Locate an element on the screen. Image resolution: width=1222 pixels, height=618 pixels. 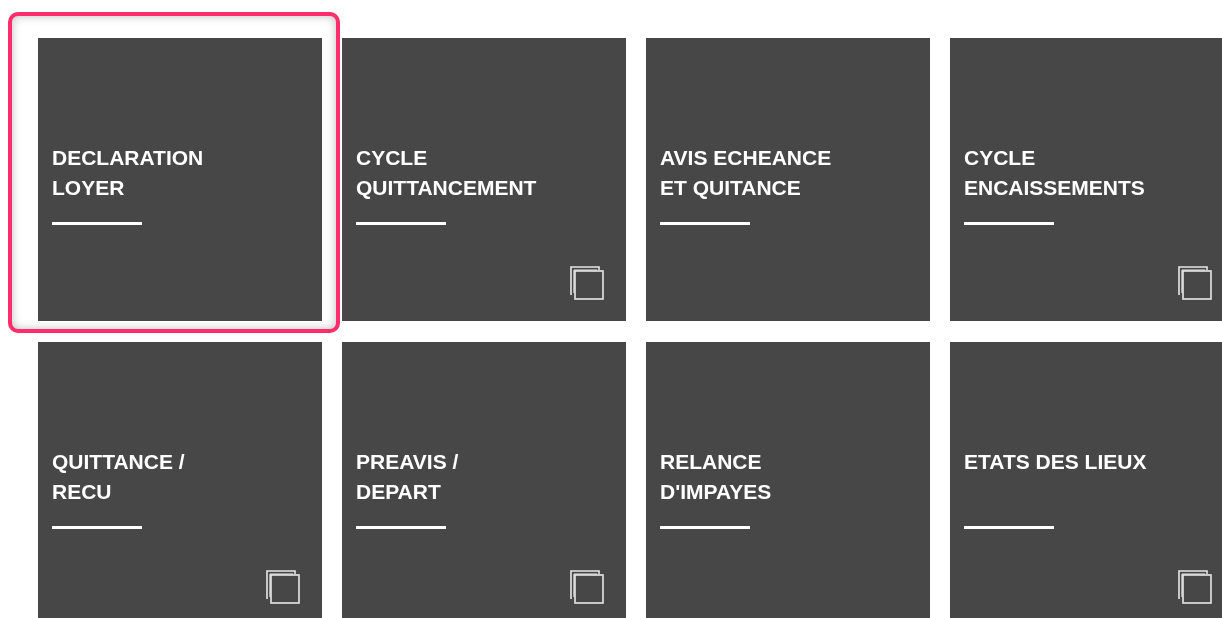
tile-title: D'IMPAYES is located at coordinates (716, 492).